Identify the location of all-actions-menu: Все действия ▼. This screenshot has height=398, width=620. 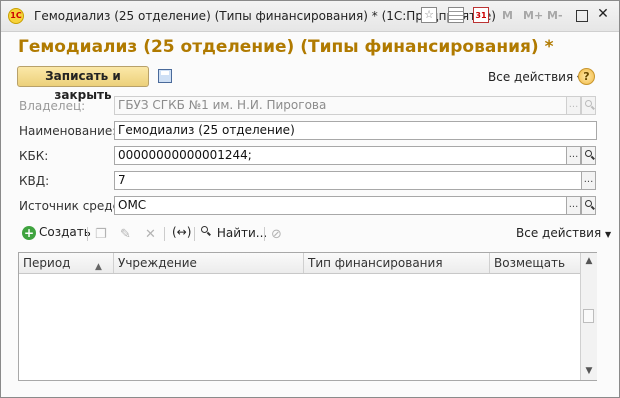
(535, 77).